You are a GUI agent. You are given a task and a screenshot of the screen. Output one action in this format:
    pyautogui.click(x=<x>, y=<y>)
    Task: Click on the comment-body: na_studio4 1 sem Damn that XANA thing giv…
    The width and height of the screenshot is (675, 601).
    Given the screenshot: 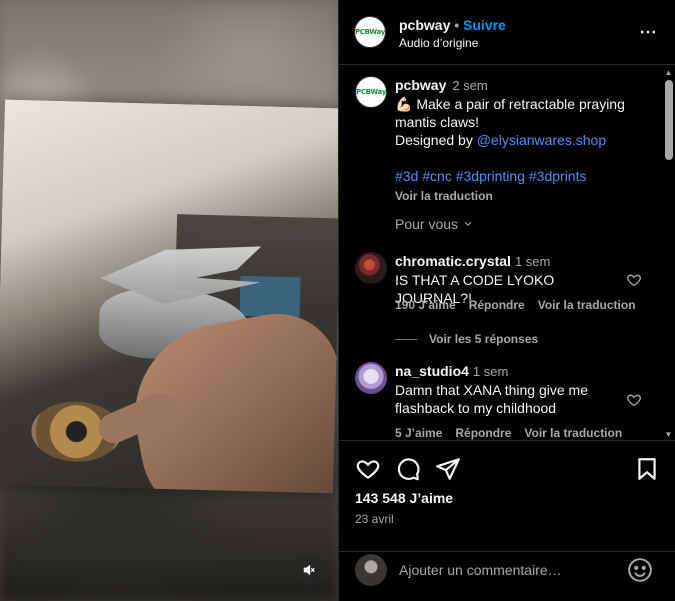 What is the action you would take?
    pyautogui.click(x=507, y=389)
    